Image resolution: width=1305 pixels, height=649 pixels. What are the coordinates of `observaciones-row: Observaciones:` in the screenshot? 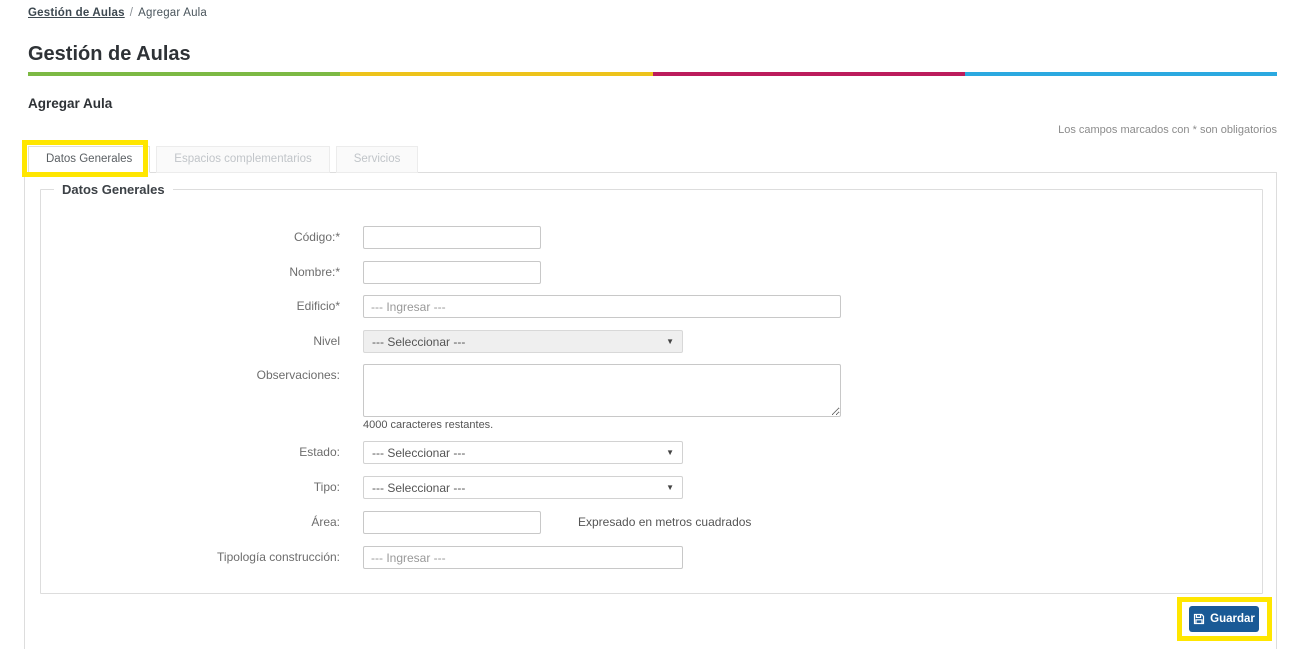 It's located at (420, 393).